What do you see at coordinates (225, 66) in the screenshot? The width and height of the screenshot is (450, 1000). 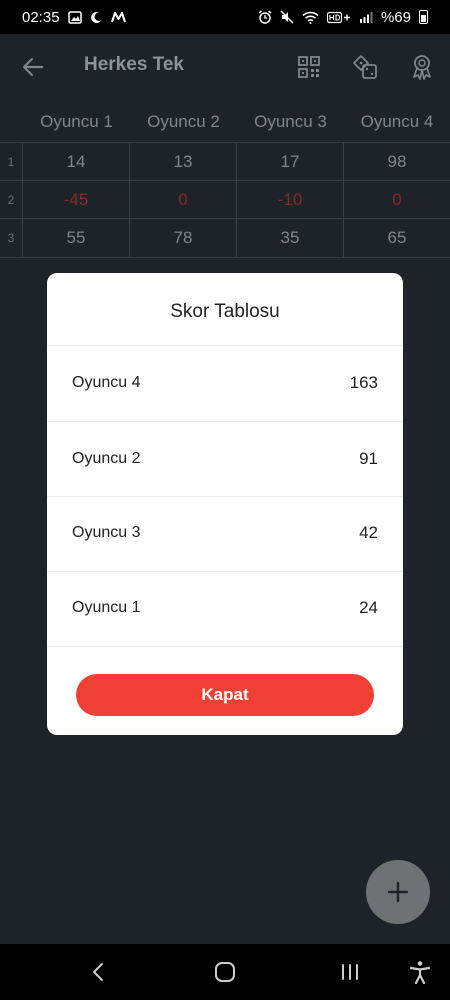 I see `toolbar: Herkes Tek` at bounding box center [225, 66].